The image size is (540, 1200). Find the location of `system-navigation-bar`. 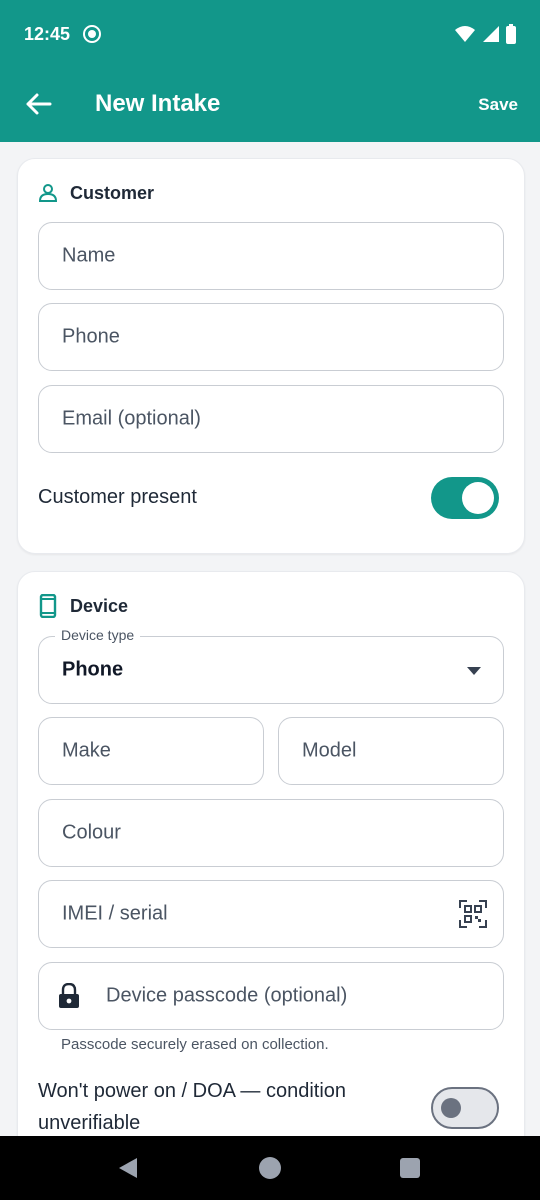

system-navigation-bar is located at coordinates (270, 1168).